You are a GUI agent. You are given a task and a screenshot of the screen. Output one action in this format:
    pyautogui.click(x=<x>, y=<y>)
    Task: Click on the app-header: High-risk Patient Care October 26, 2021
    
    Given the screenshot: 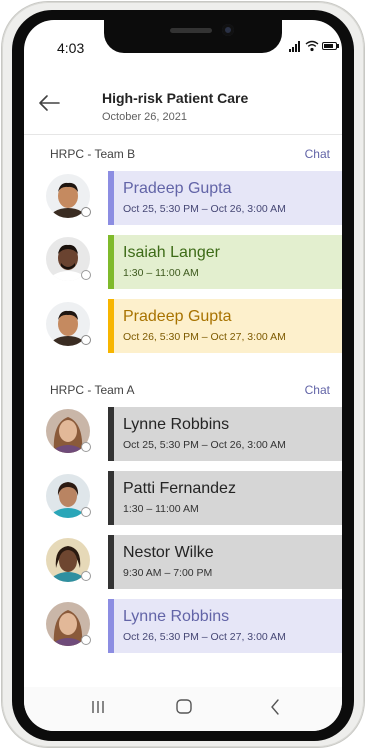 What is the action you would take?
    pyautogui.click(x=183, y=103)
    